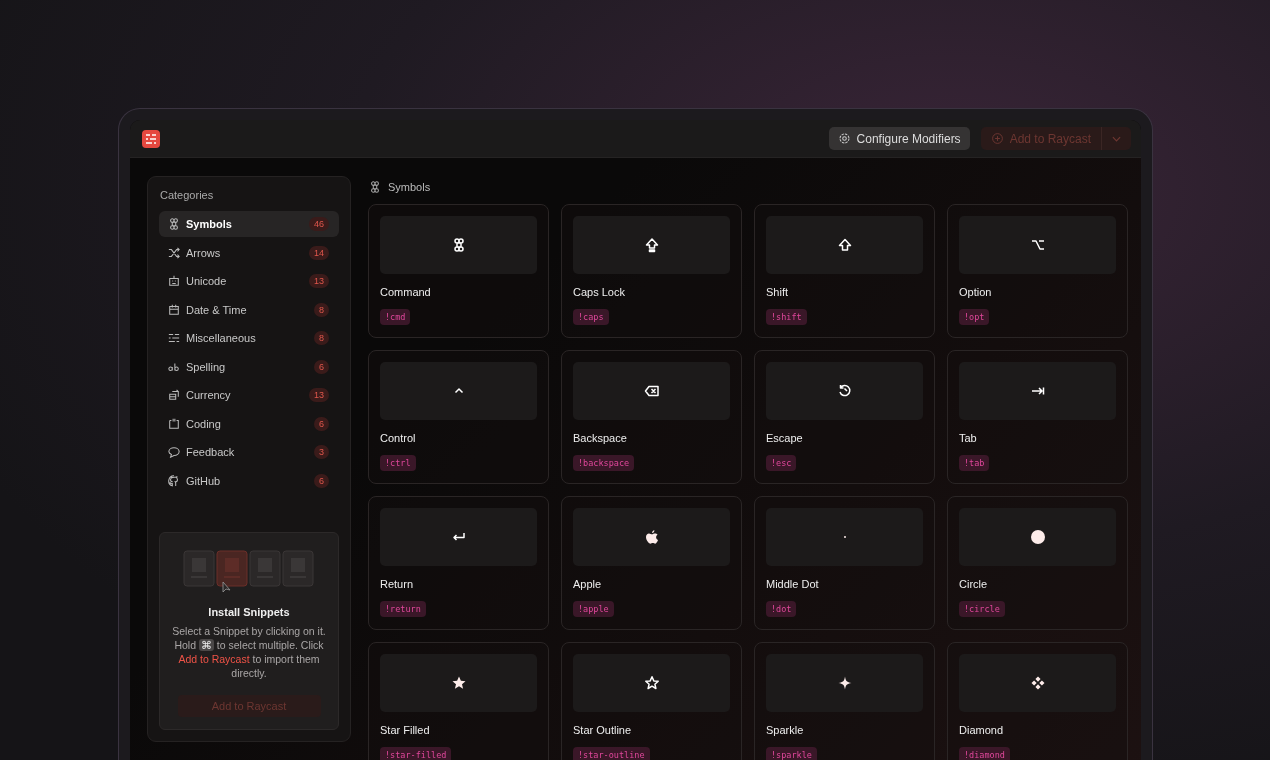 This screenshot has height=760, width=1270. Describe the element at coordinates (214, 659) in the screenshot. I see `add-to-raycast-link: Add to Raycast` at that location.